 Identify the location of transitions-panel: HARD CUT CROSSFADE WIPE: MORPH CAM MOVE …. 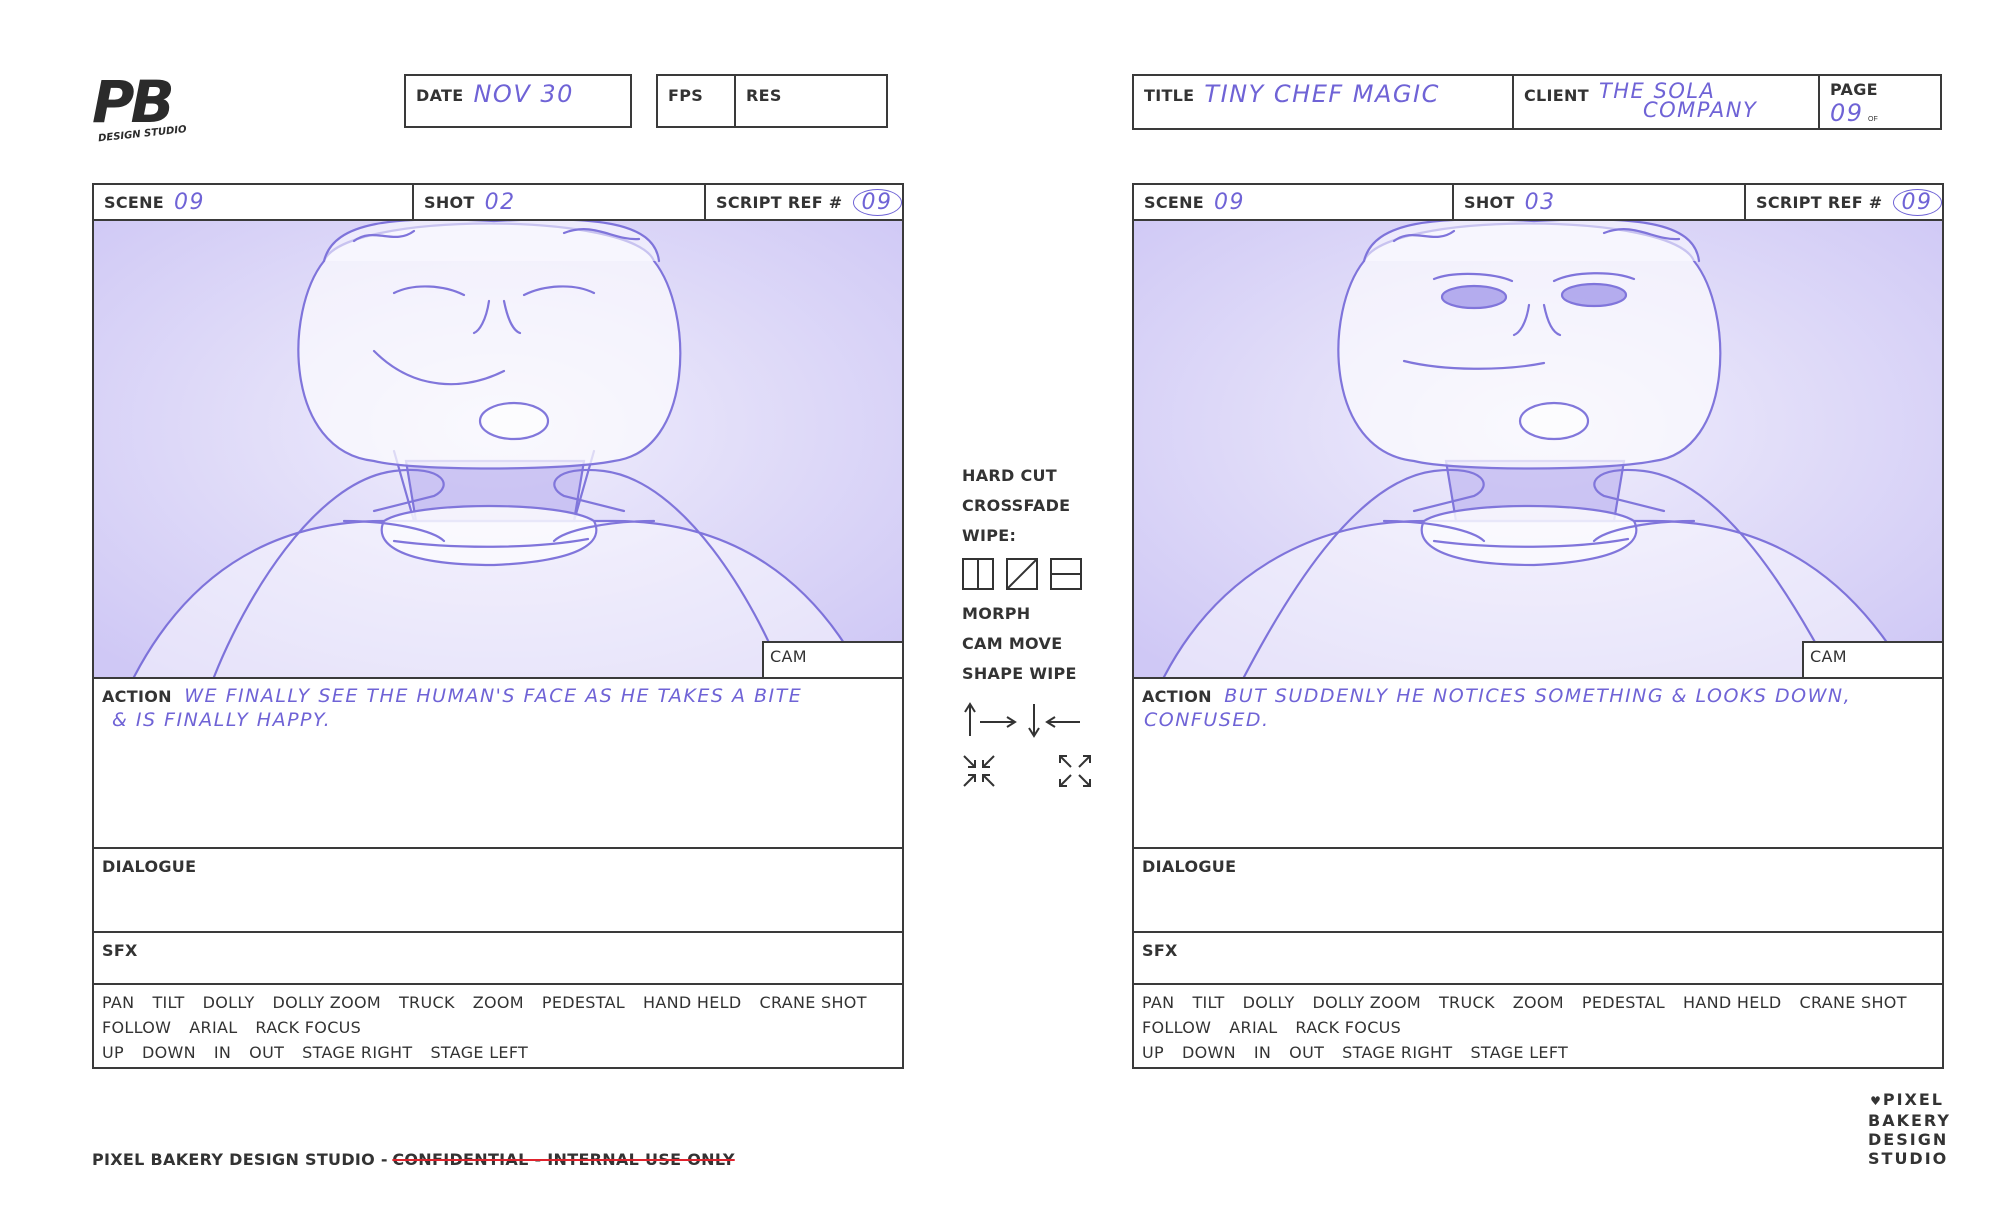
(1032, 631).